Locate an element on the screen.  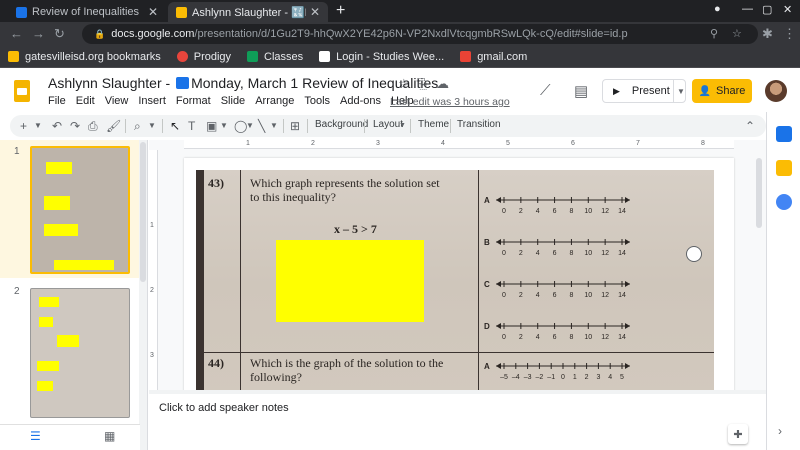
minimize-icon: — is located at coordinates (747, 9).